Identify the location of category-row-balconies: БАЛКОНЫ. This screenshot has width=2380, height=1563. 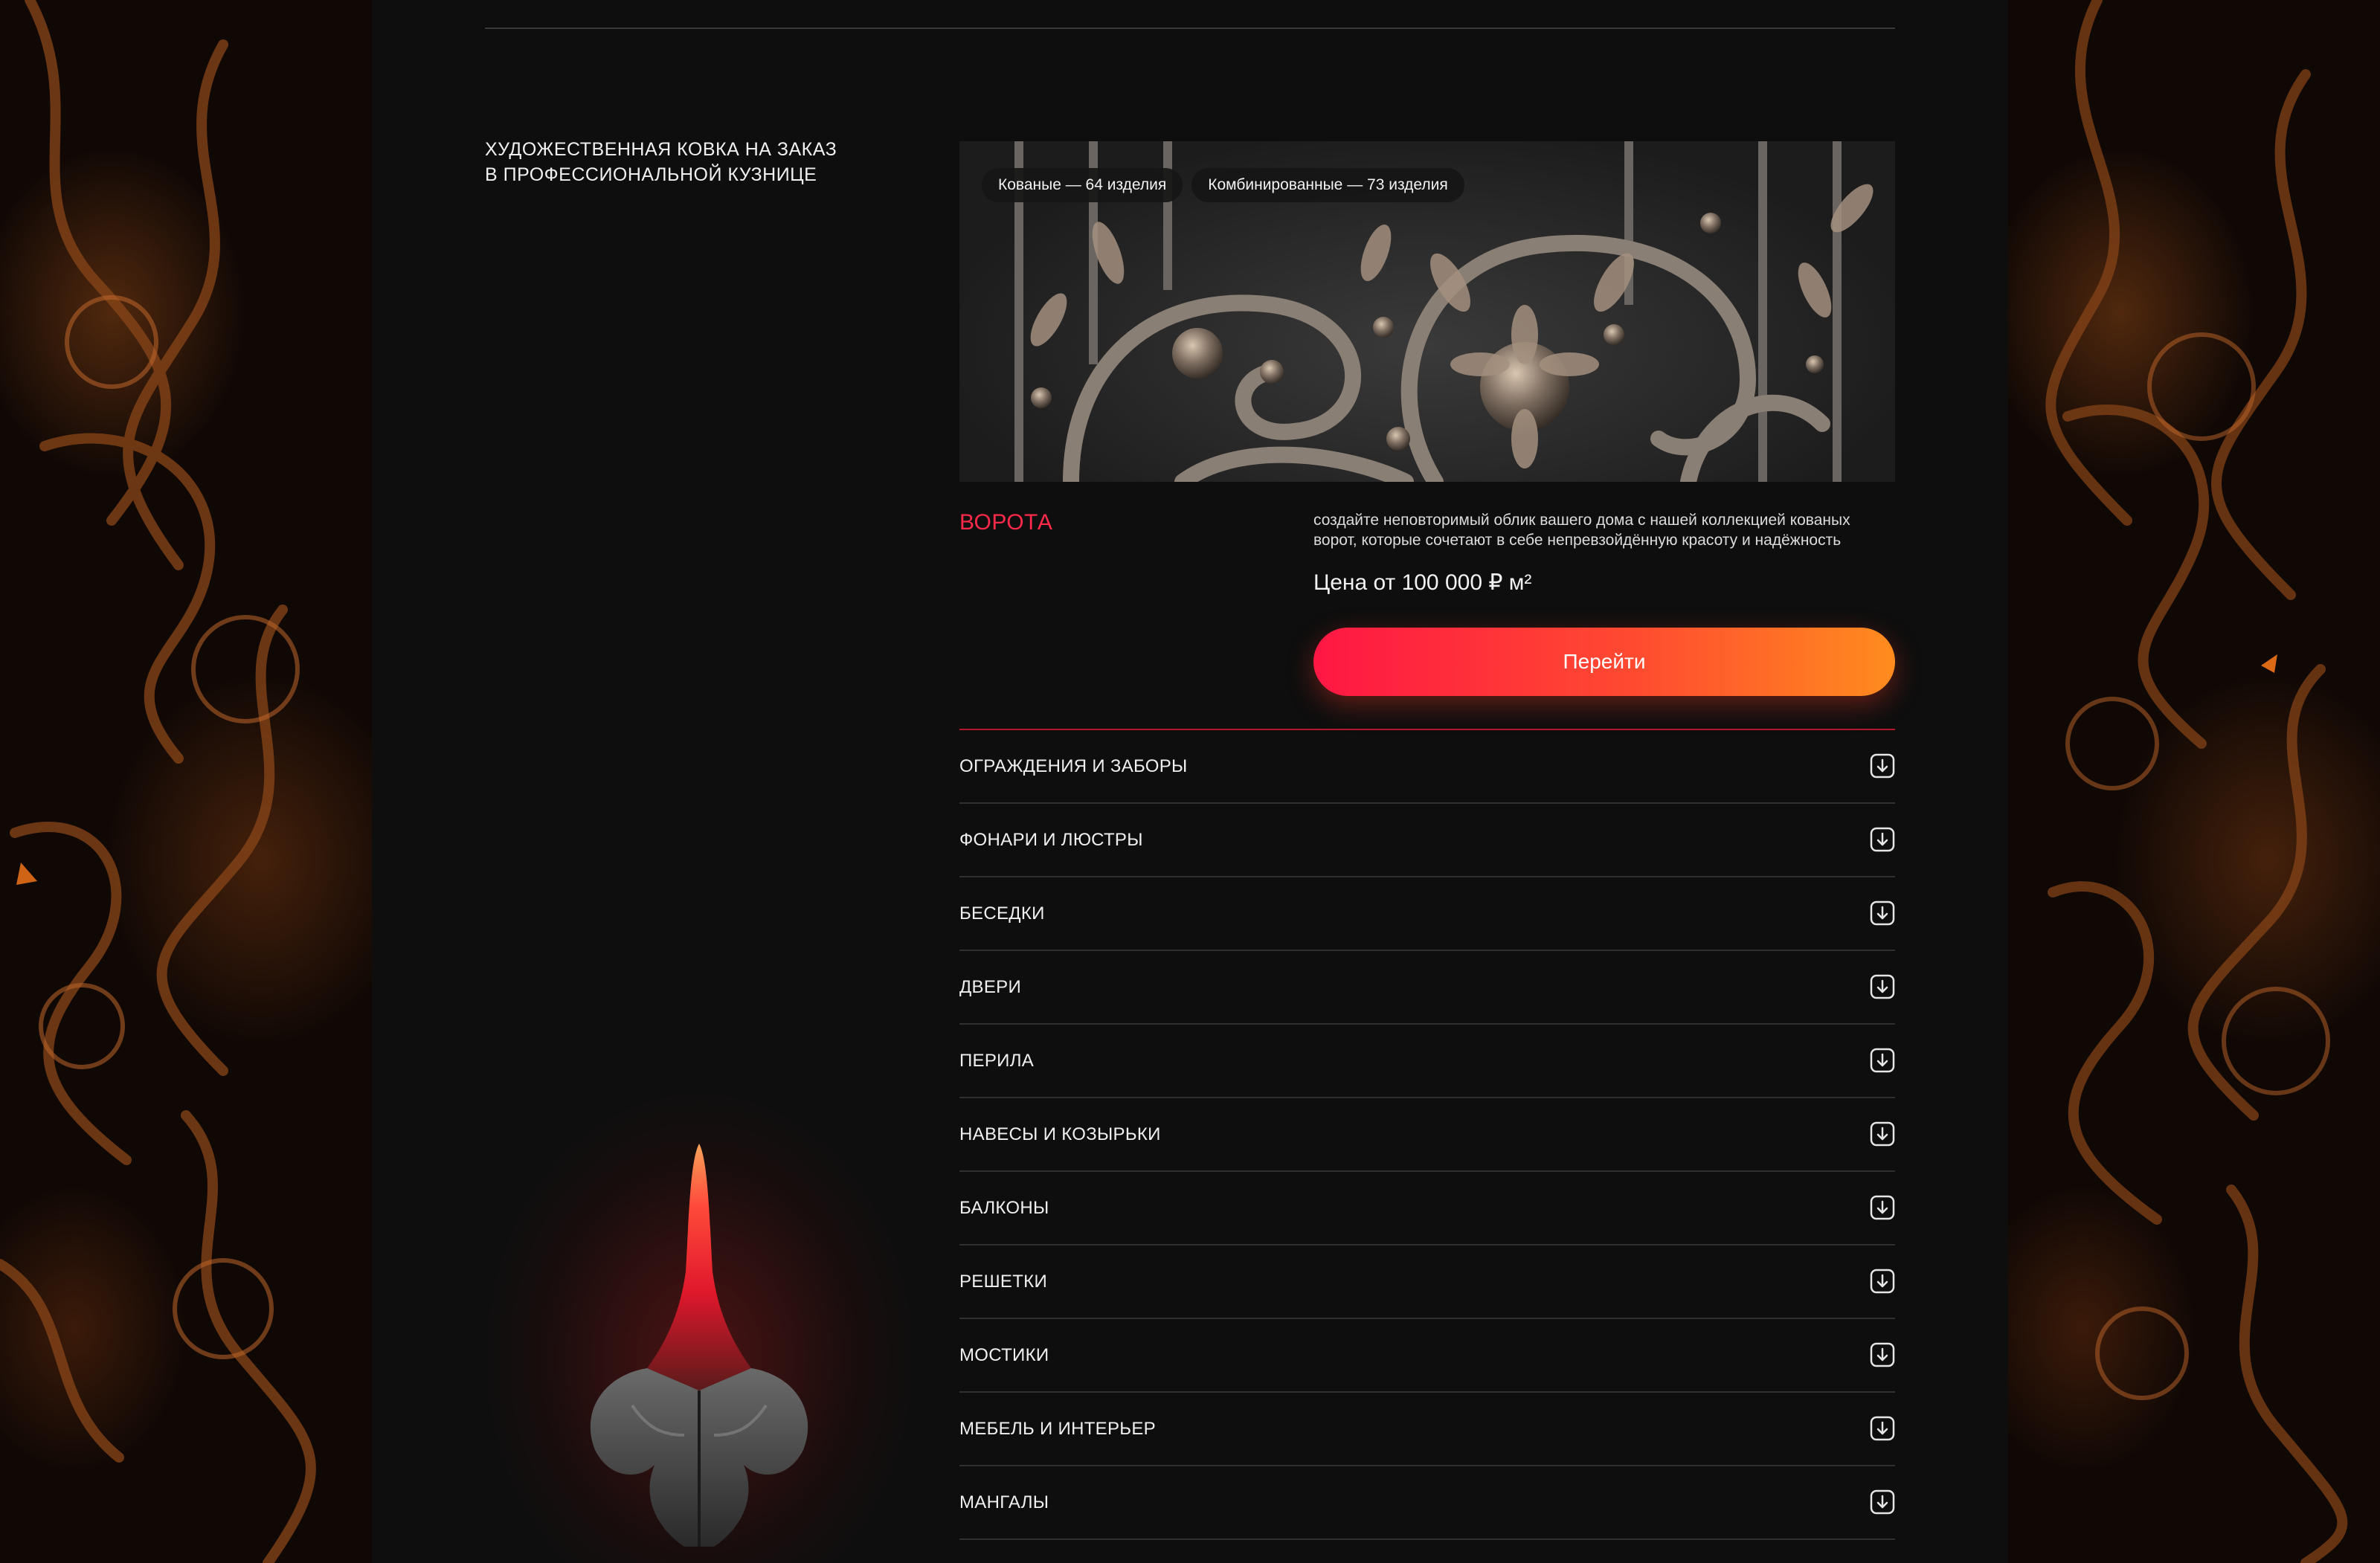
(1427, 1208).